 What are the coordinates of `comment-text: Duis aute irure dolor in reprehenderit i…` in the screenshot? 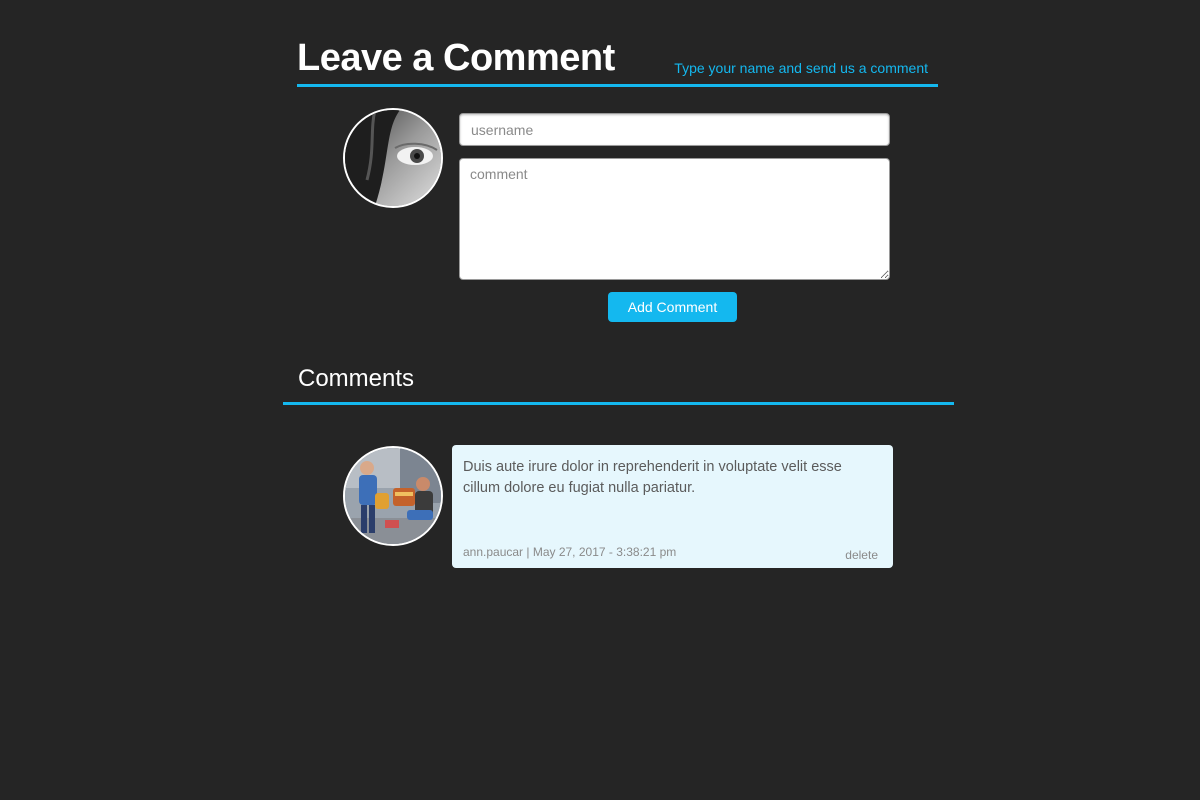 It's located at (652, 477).